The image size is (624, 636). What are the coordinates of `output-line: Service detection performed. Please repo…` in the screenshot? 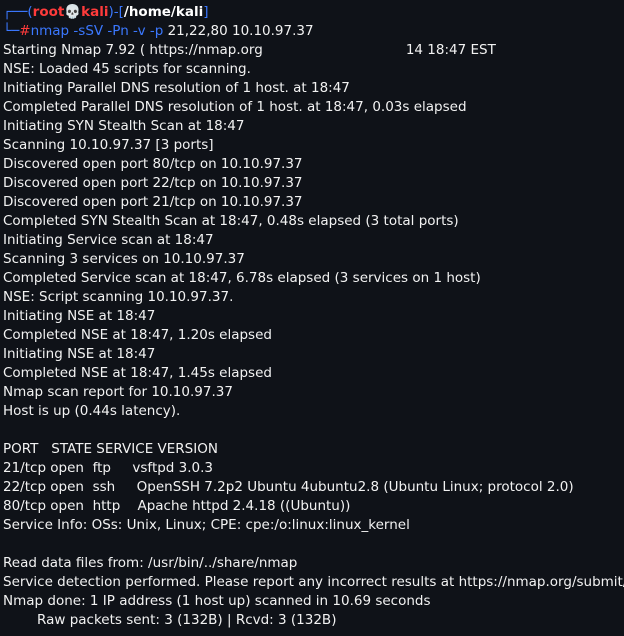 It's located at (313, 582).